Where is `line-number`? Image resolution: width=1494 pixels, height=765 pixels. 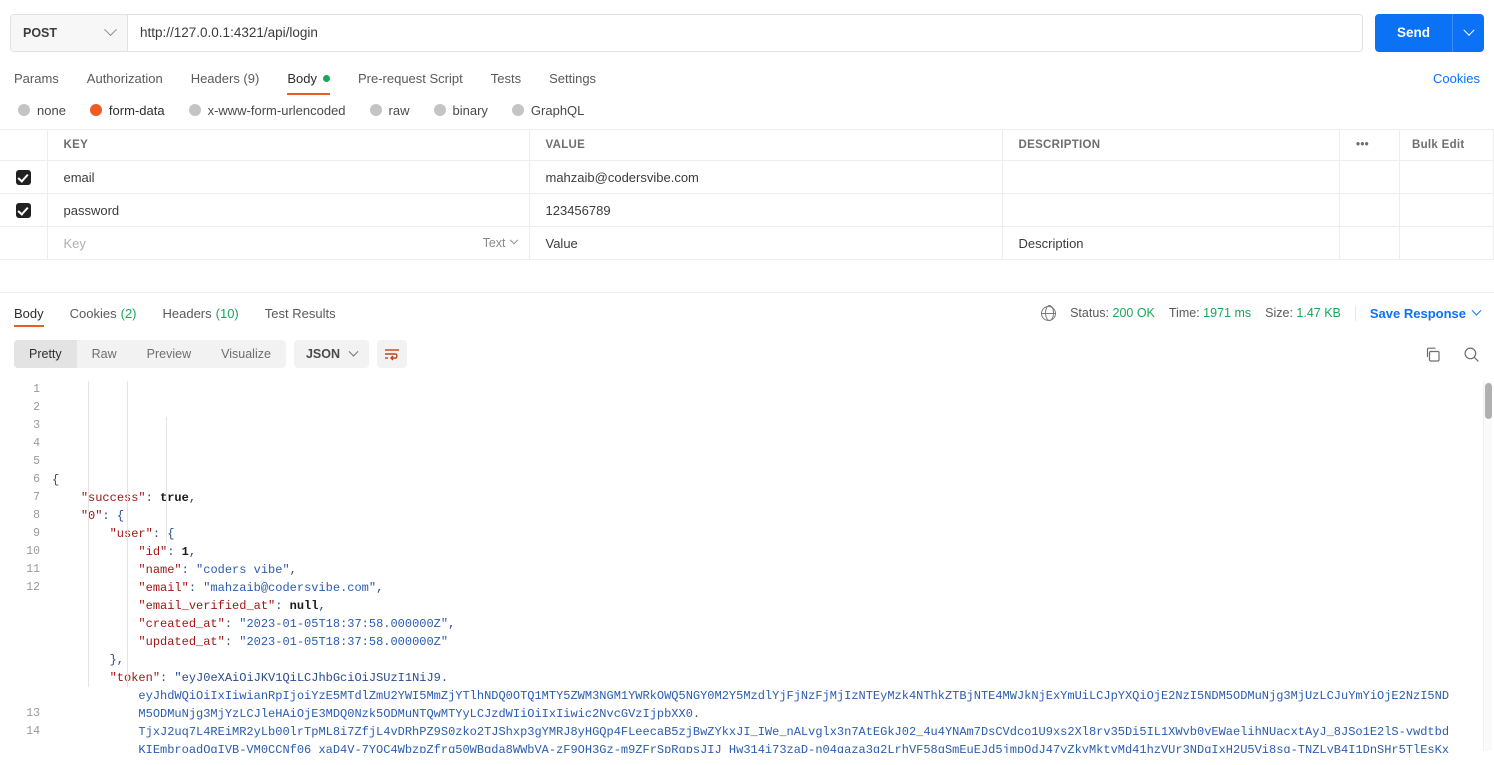 line-number is located at coordinates (20, 678).